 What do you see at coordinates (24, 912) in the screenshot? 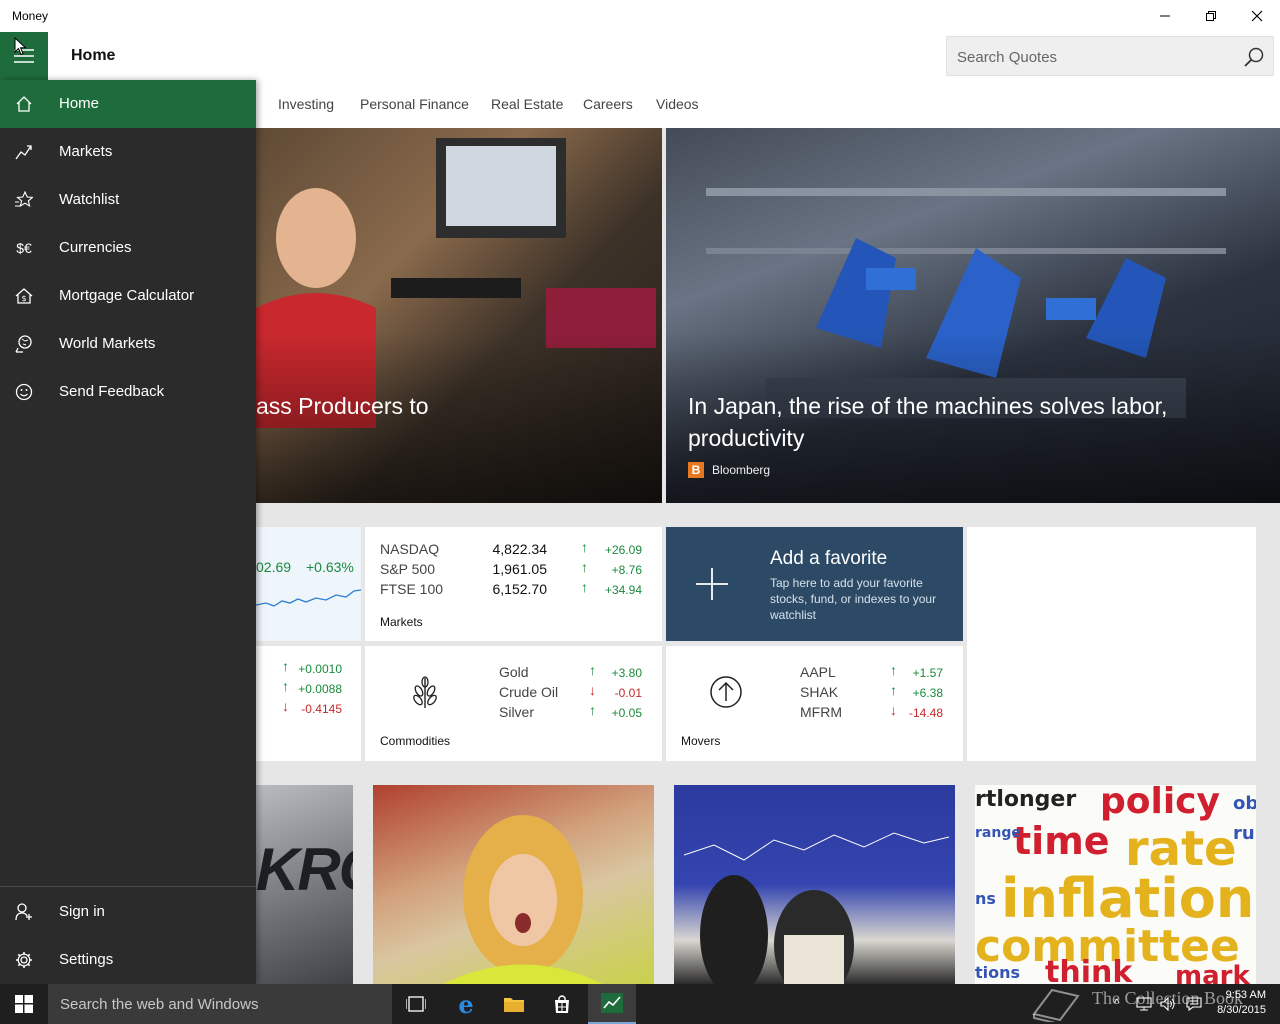
I see `person-add-icon` at bounding box center [24, 912].